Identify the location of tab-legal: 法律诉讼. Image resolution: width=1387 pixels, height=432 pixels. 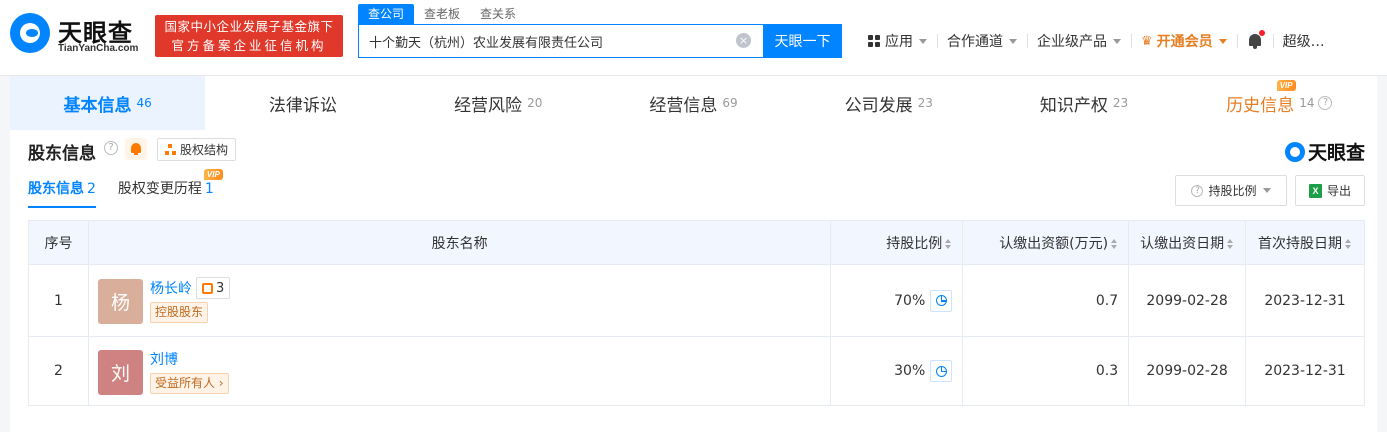
(302, 103).